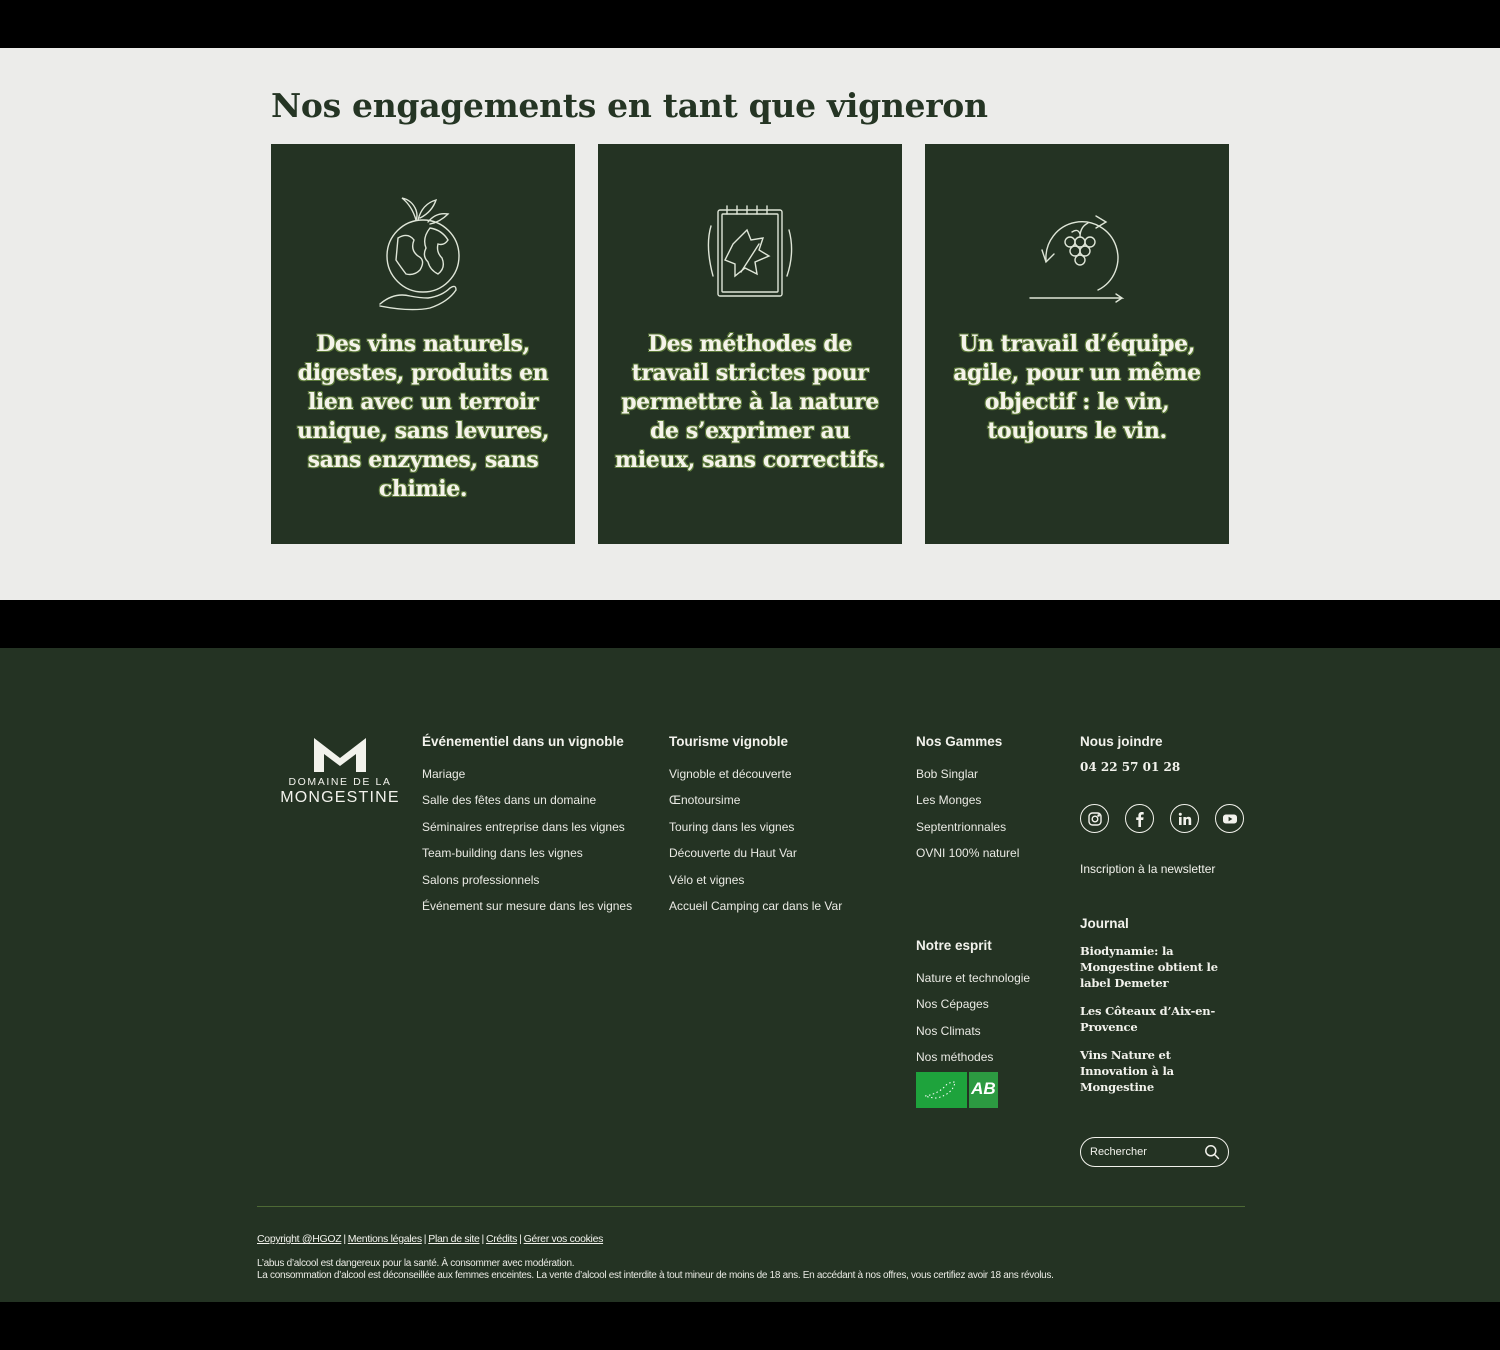 This screenshot has width=1500, height=1350. I want to click on ab-label: AB, so click(983, 1090).